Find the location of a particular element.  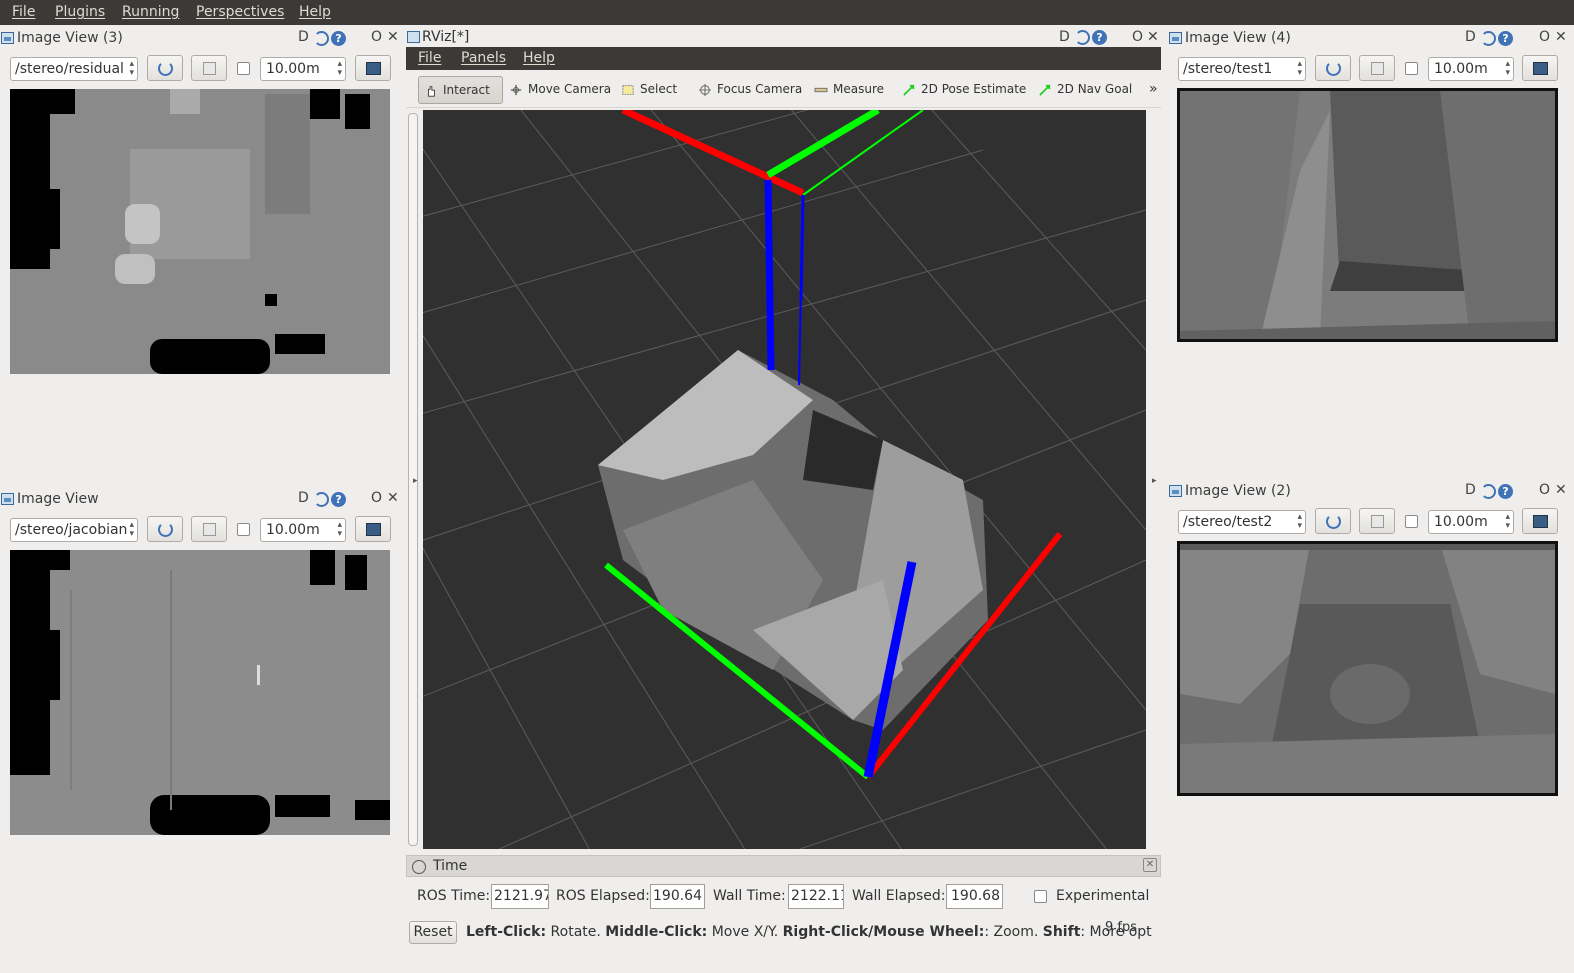

menu-file: File is located at coordinates (23, 12).